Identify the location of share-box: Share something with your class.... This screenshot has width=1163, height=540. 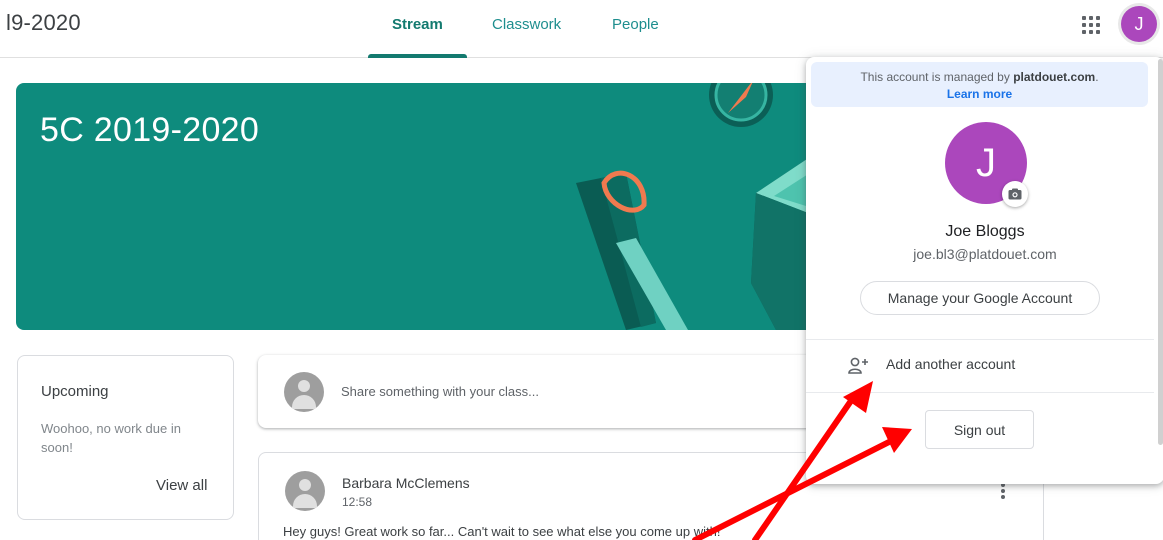
(538, 391).